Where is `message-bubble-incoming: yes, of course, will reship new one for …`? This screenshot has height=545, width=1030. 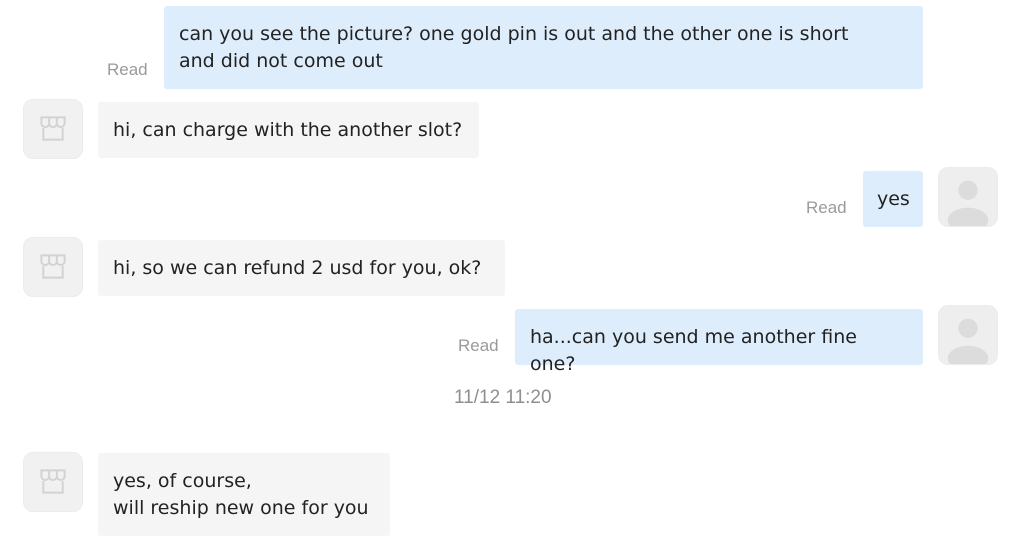
message-bubble-incoming: yes, of course, will reship new one for … is located at coordinates (244, 494).